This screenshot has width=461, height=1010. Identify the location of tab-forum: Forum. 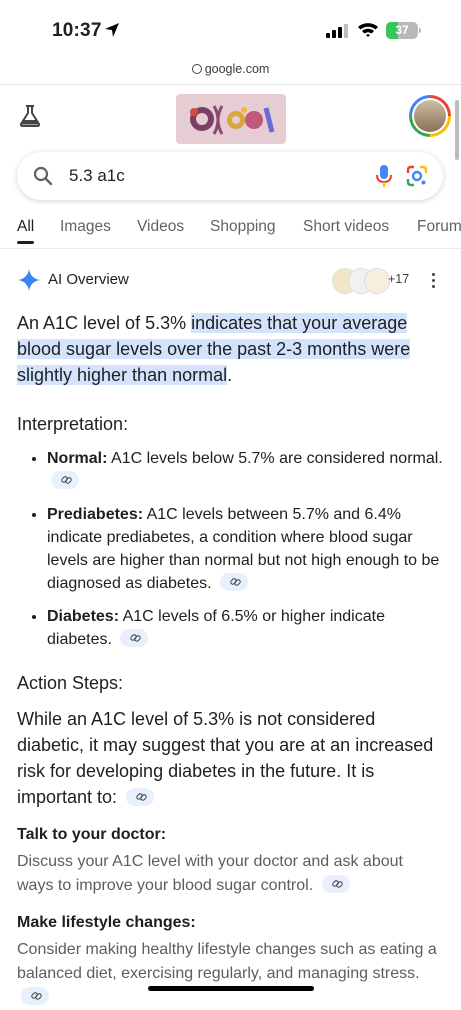
(439, 227).